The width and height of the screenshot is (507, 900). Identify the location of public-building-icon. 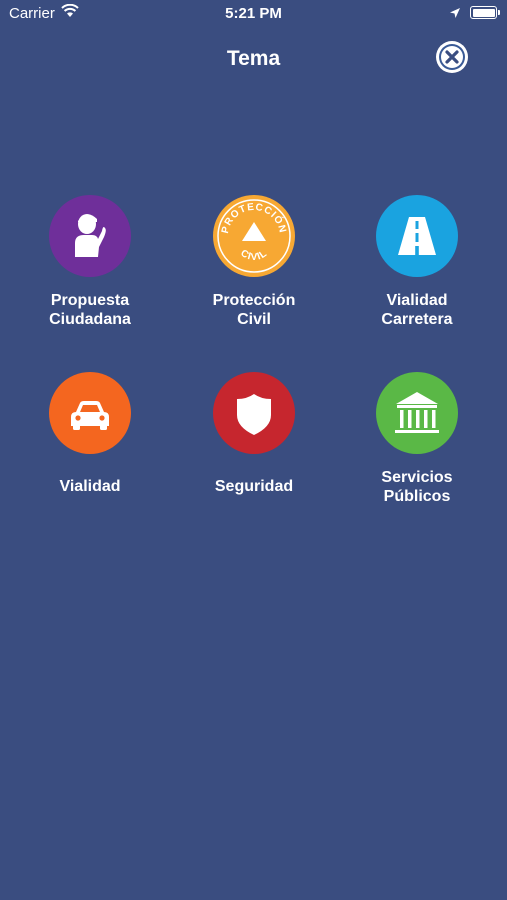
(417, 412).